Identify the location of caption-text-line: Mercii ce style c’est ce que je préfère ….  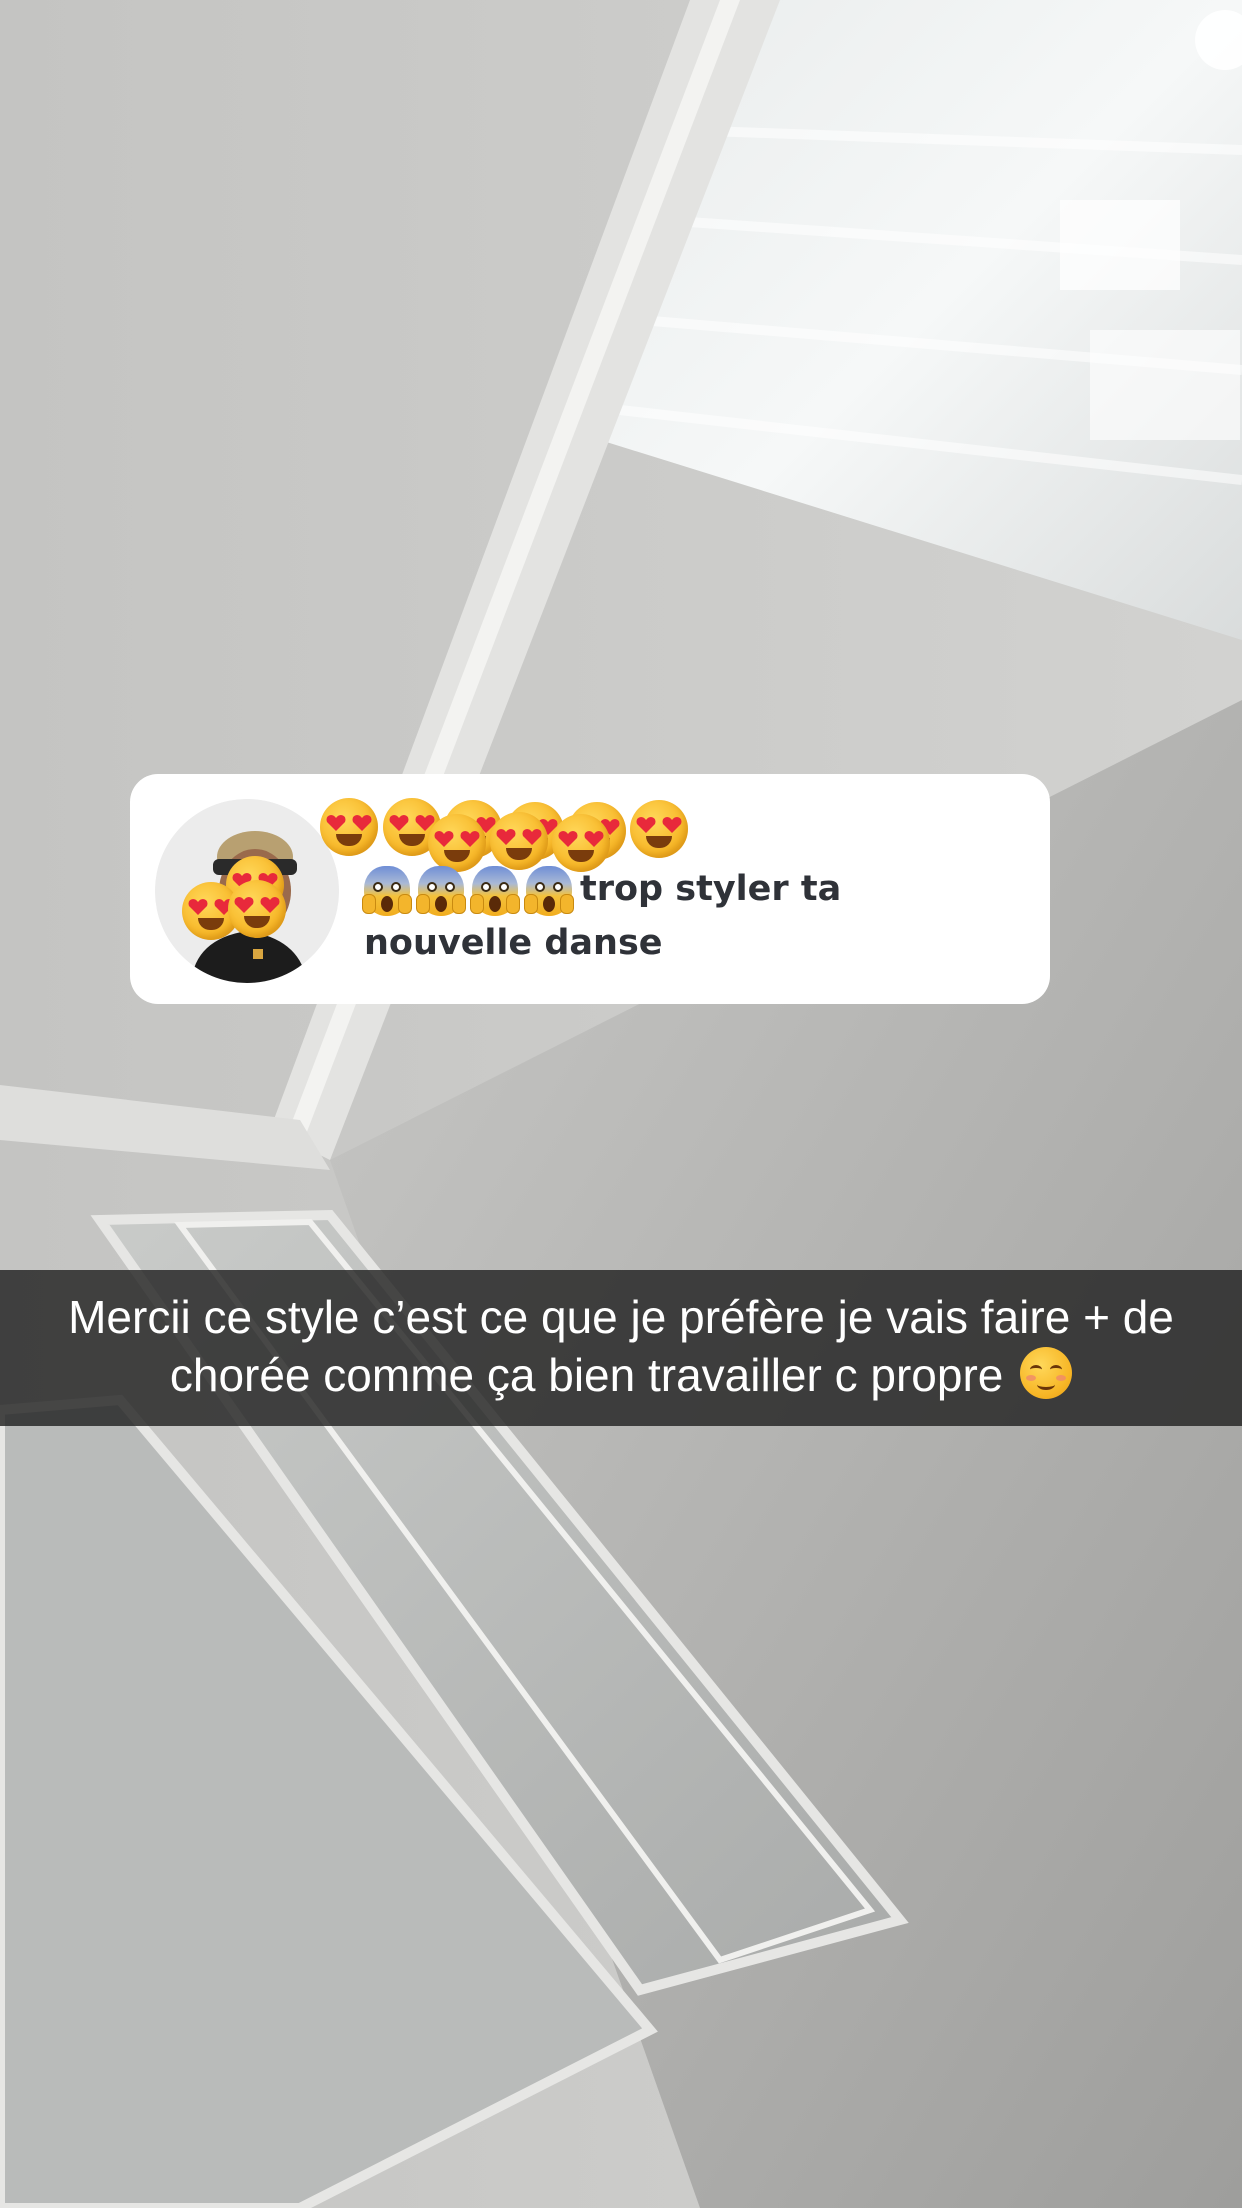
(621, 1346).